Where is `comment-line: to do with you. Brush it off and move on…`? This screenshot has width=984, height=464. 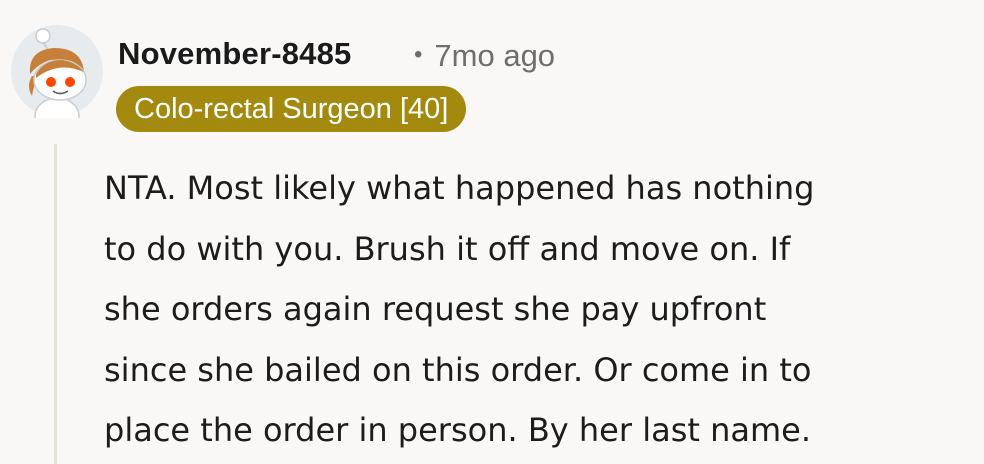 comment-line: to do with you. Brush it off and move on… is located at coordinates (447, 248).